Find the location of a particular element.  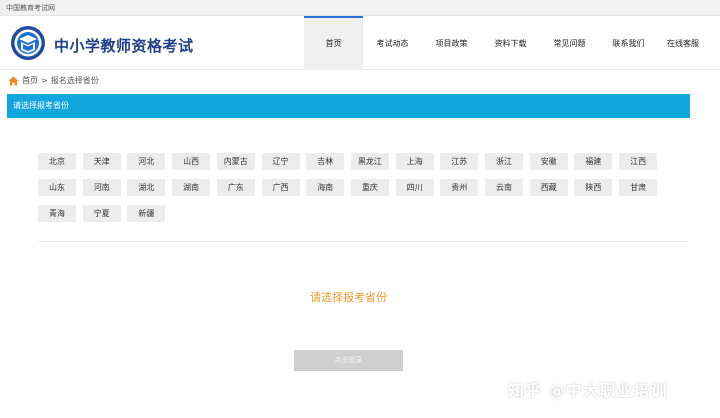

header: 中小学教师资格考试 首页 考试动态 项目政策 资料下载 常见问题 联系我们 在线客服 is located at coordinates (360, 43).